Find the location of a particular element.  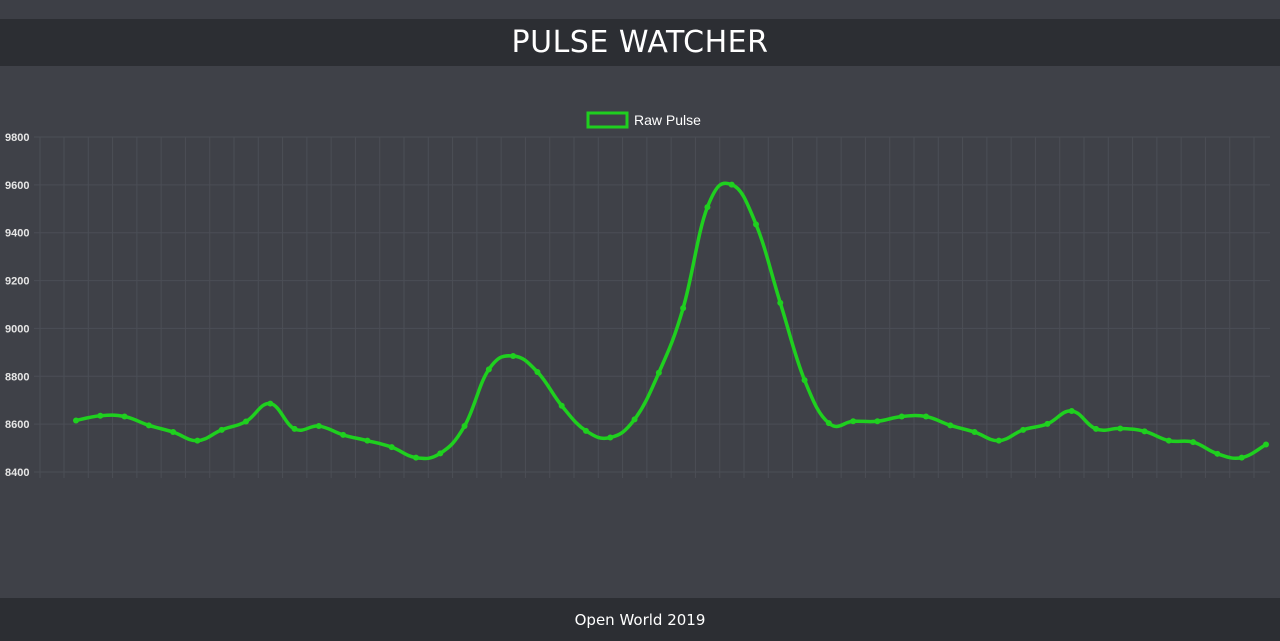

footer-bar: Open World 2019 is located at coordinates (640, 619).